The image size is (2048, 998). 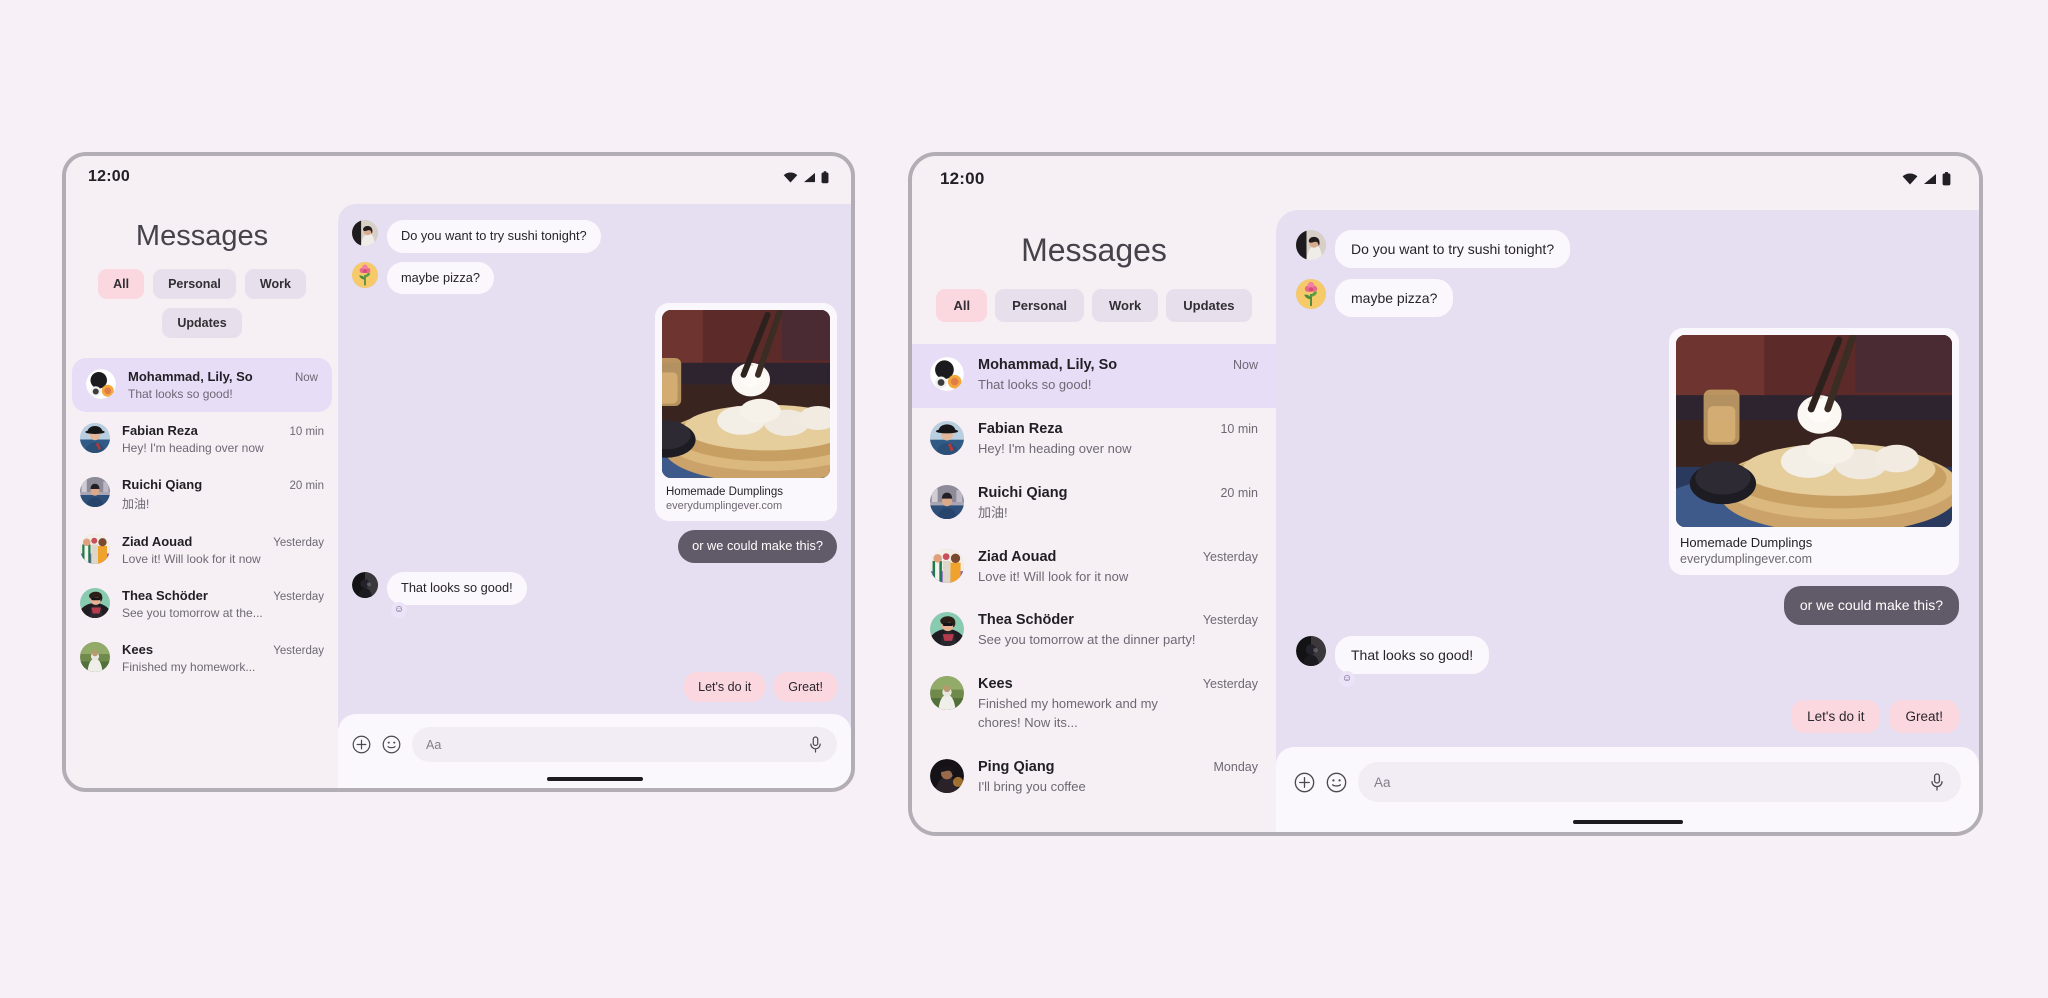 I want to click on conversation-preview: I'll bring you coffee, so click(x=1032, y=786).